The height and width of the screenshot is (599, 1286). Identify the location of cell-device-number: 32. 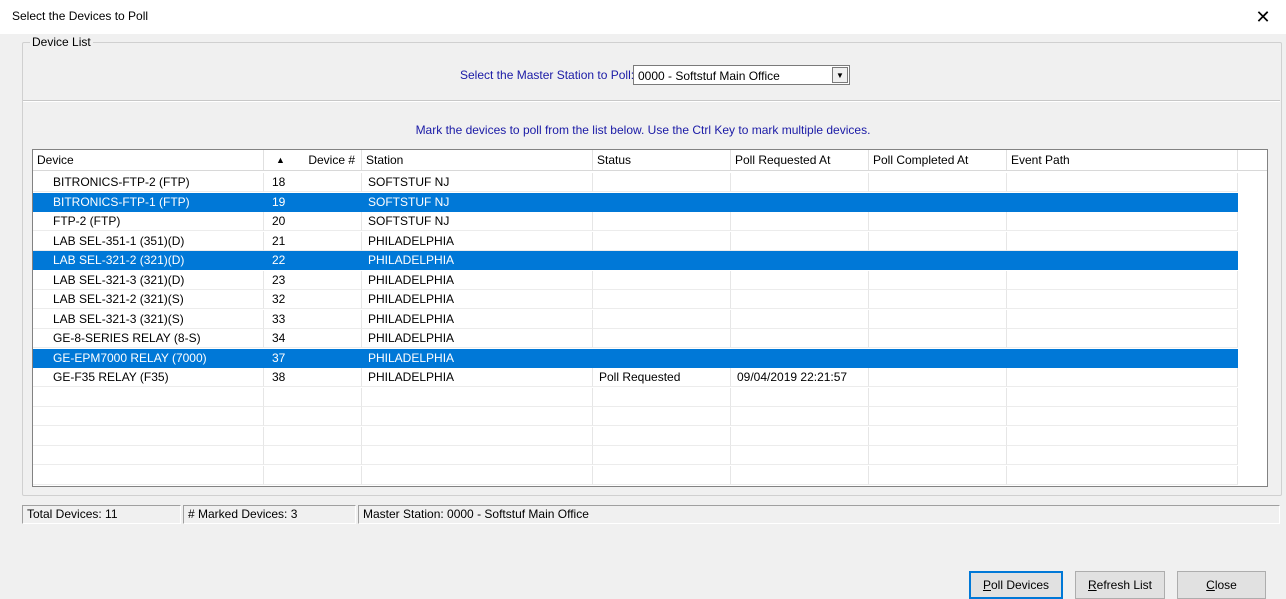
(313, 299).